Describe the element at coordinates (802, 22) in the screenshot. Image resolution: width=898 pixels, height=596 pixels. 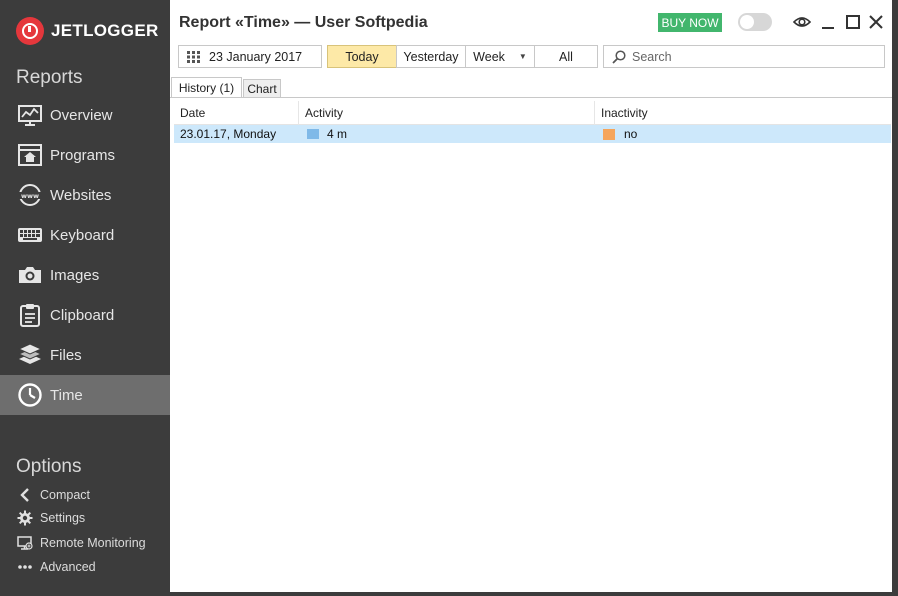
I see `eye-icon` at that location.